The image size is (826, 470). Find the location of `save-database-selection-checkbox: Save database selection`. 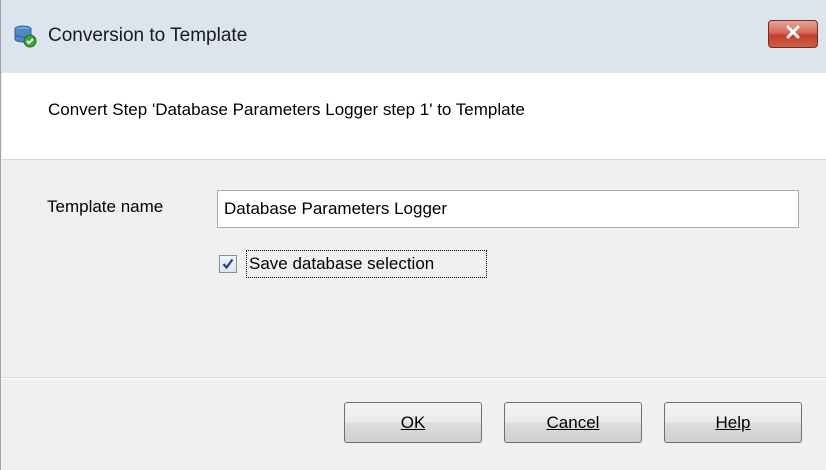

save-database-selection-checkbox: Save database selection is located at coordinates (352, 264).